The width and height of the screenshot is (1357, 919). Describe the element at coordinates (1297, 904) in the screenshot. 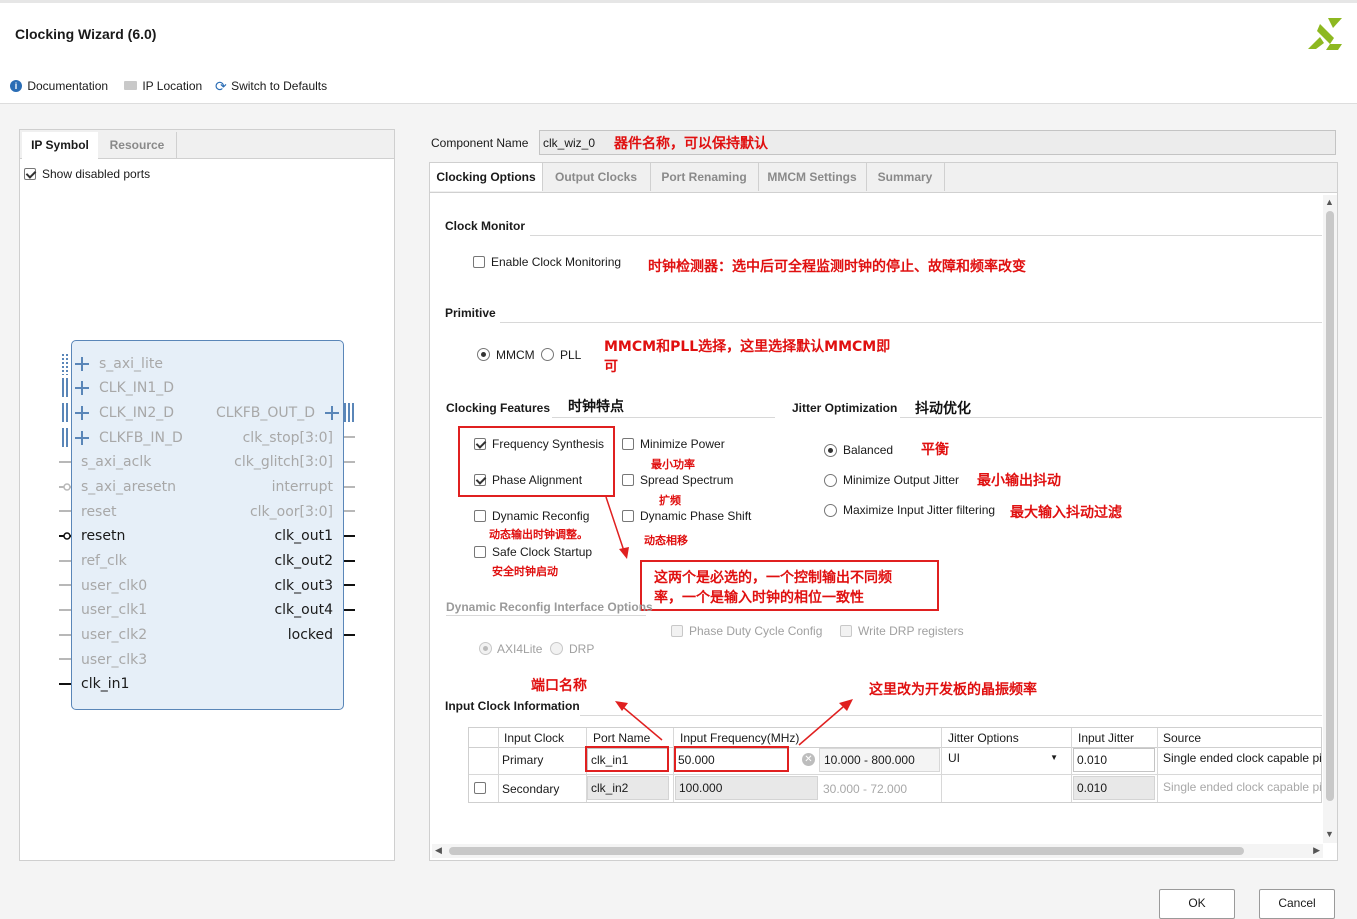

I see `cancel-button: Cancel` at that location.